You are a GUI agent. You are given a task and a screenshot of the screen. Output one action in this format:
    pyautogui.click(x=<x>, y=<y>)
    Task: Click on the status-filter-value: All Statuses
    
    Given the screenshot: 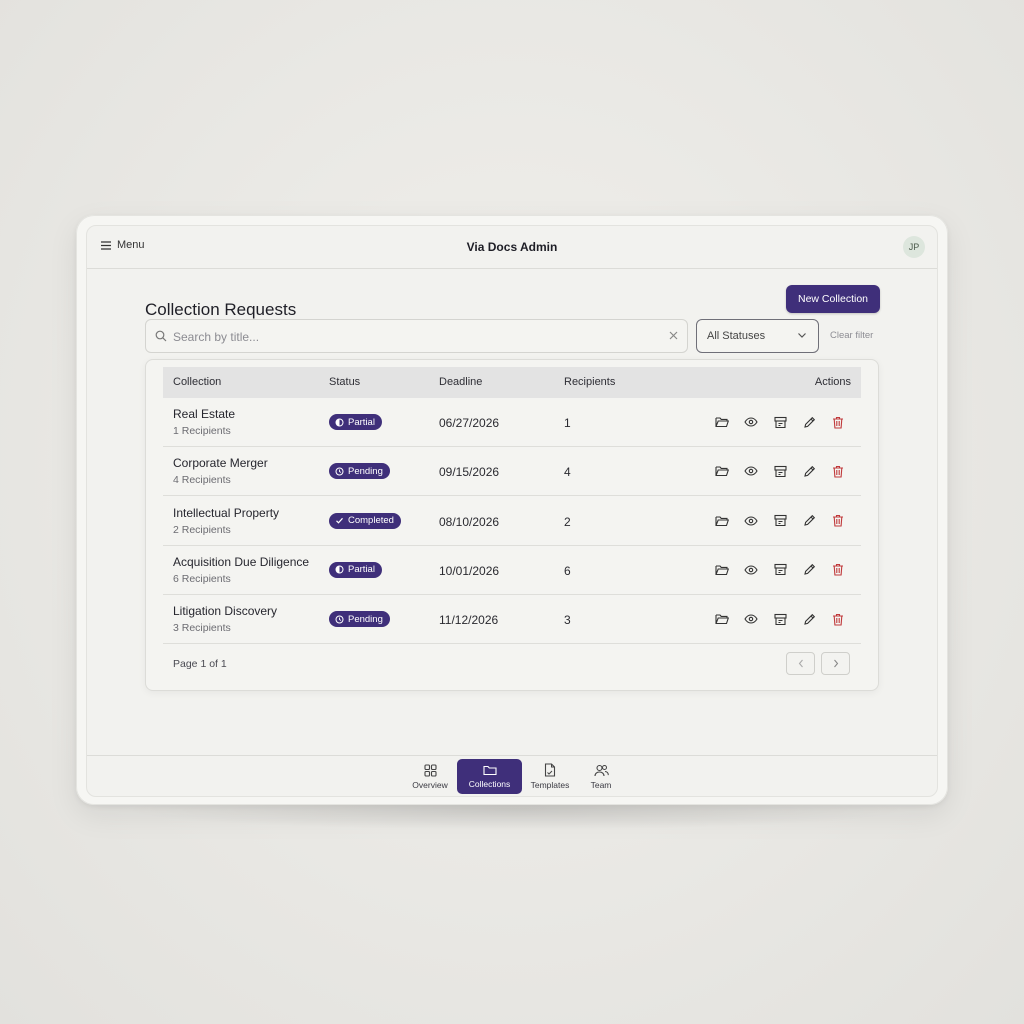 What is the action you would take?
    pyautogui.click(x=736, y=336)
    